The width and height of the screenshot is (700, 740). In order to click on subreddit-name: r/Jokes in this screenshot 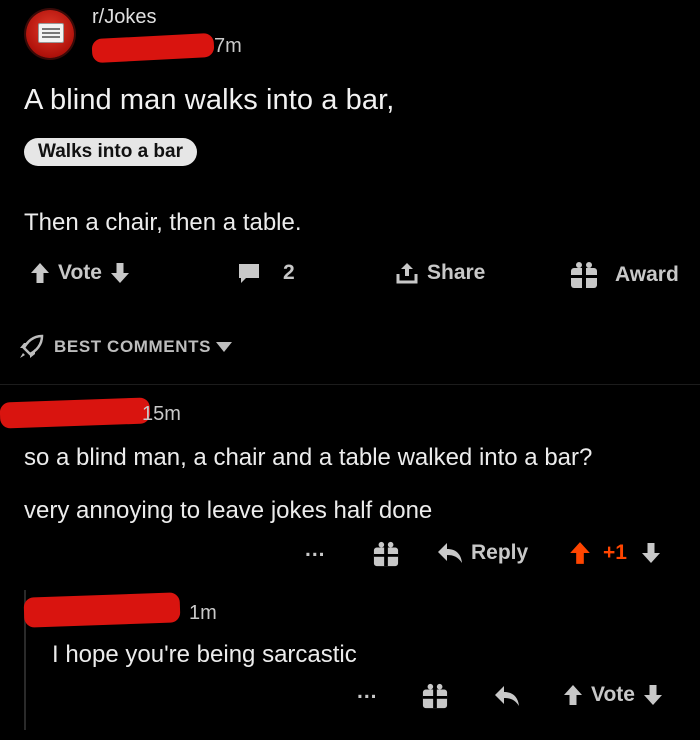, I will do `click(124, 17)`.